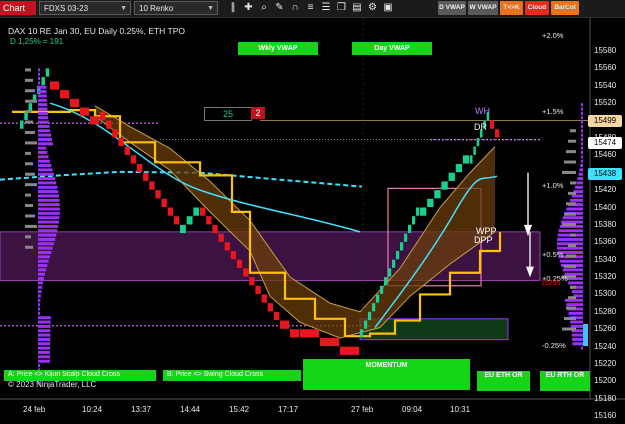 Image resolution: width=625 pixels, height=424 pixels. What do you see at coordinates (605, 155) in the screenshot?
I see `price-axis-label: 15460` at bounding box center [605, 155].